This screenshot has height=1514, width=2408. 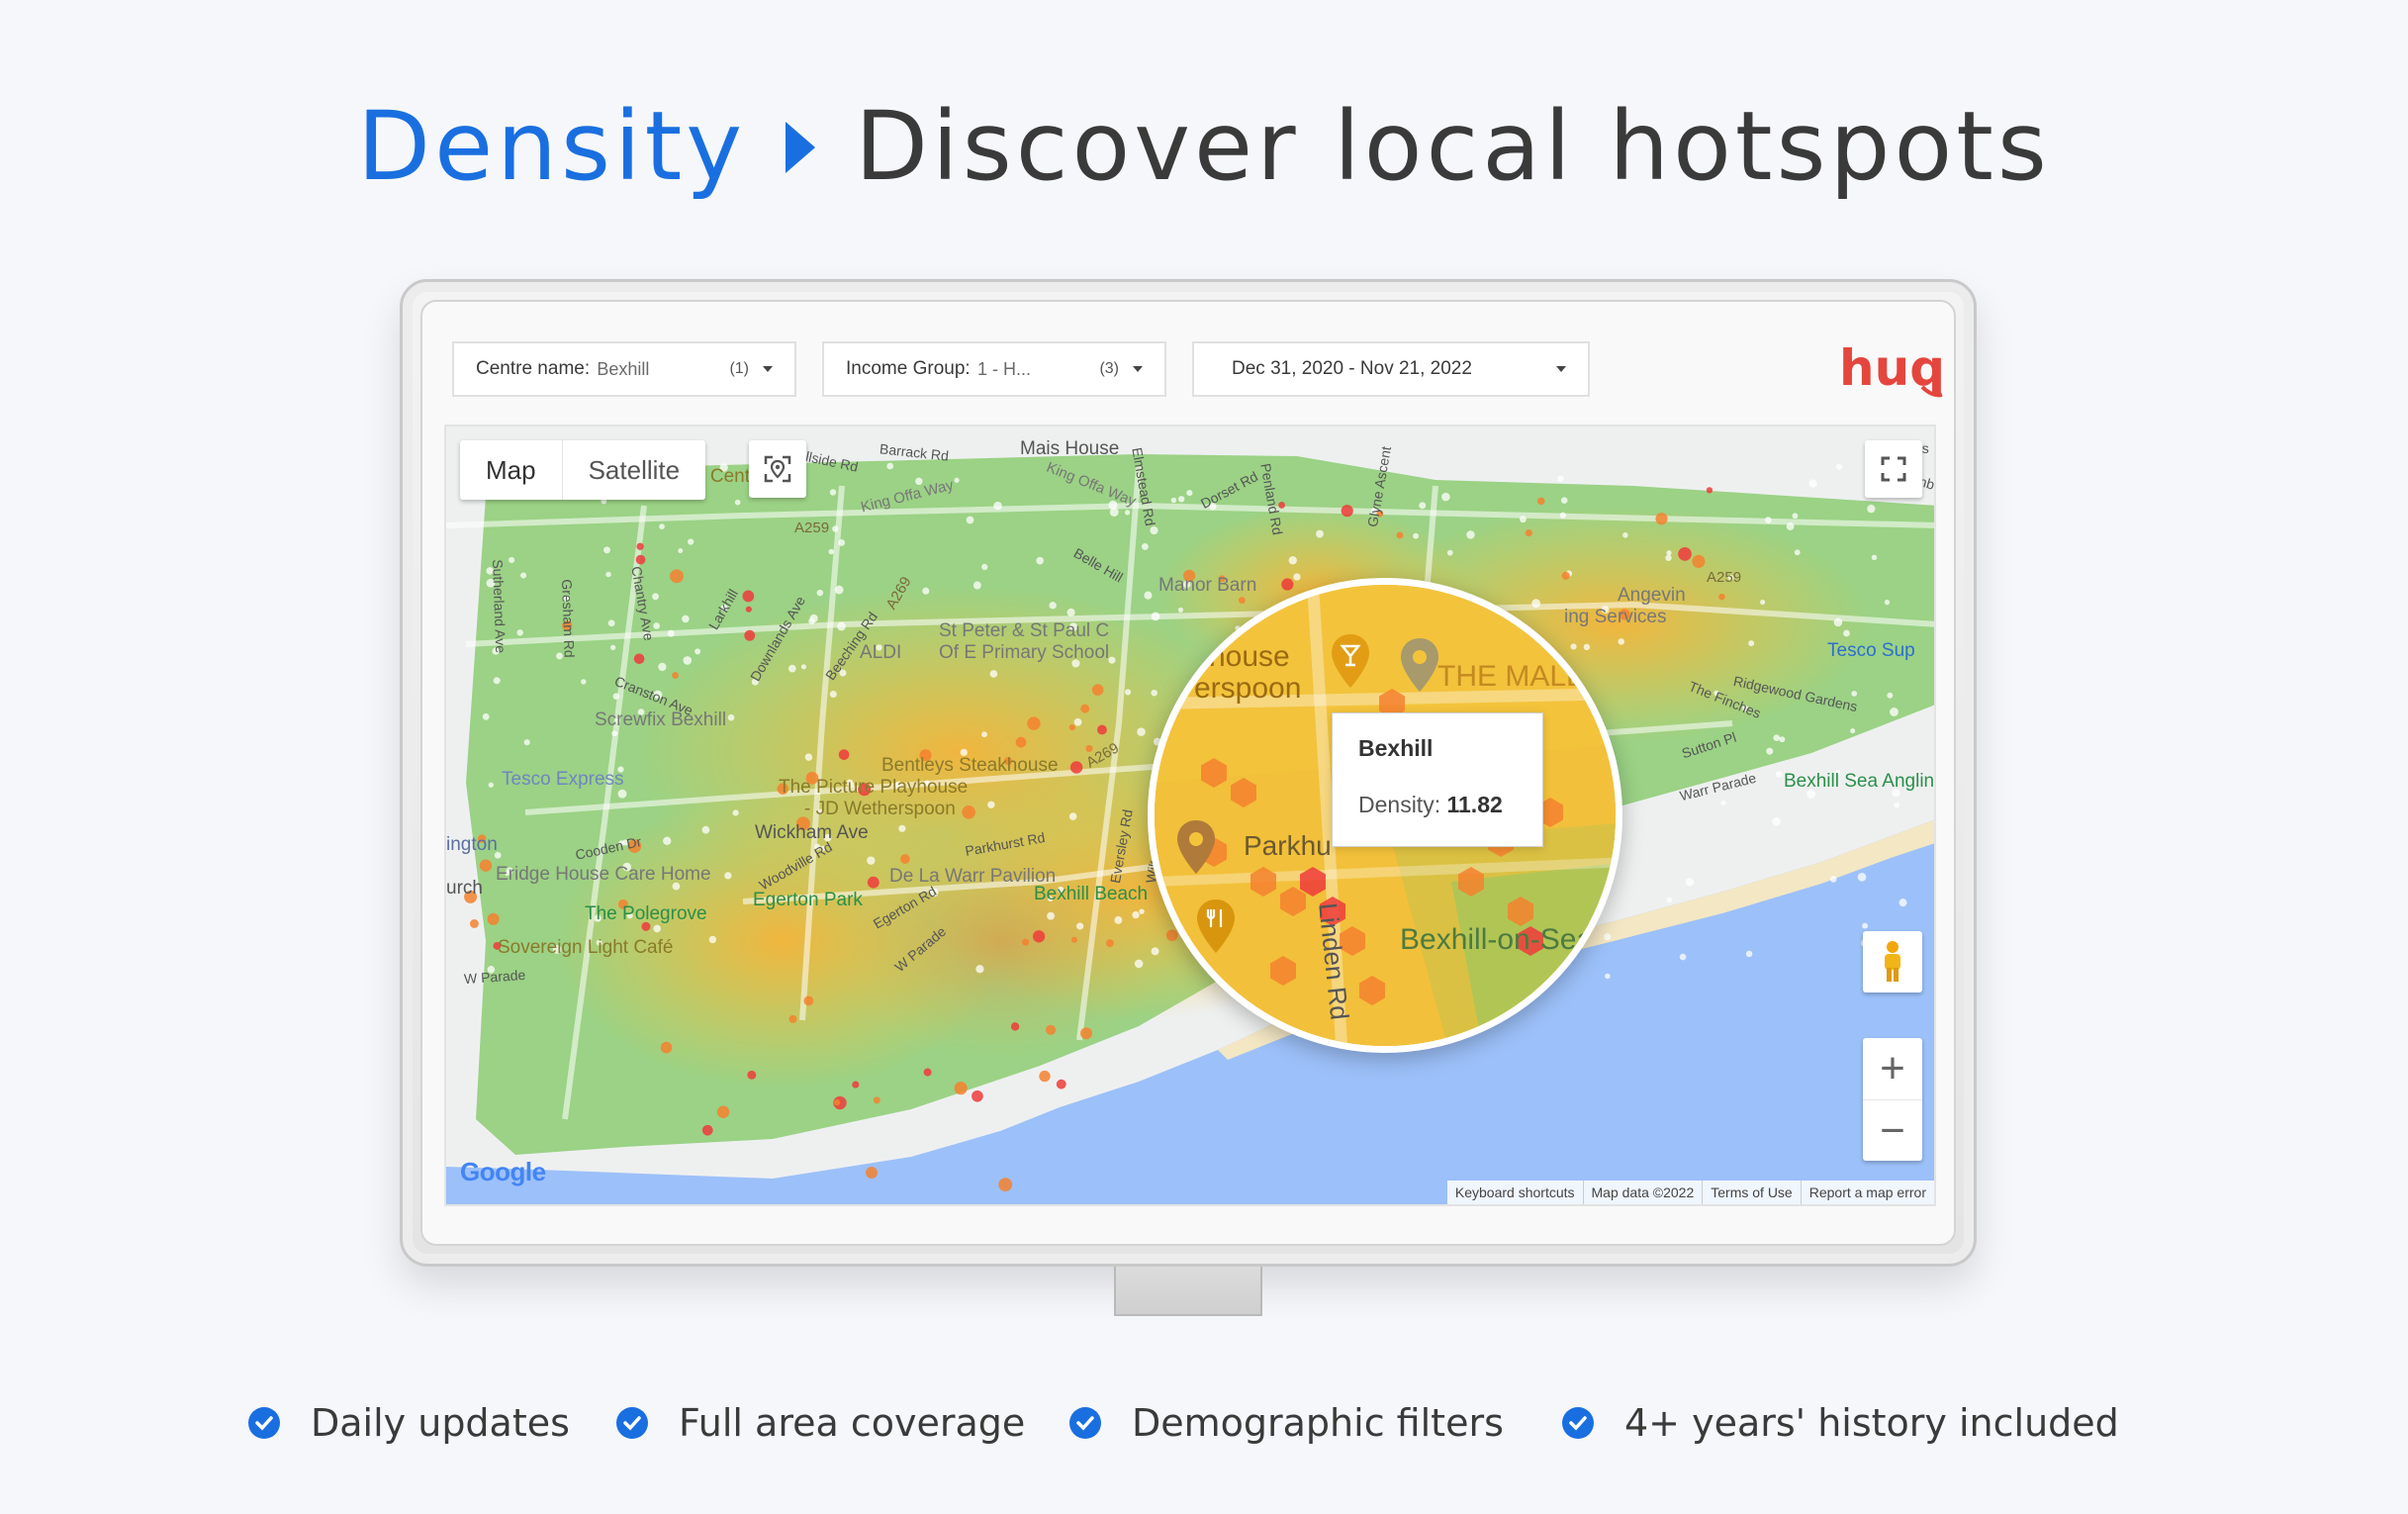 I want to click on map-data-text: Map data ©2022, so click(x=1642, y=1192).